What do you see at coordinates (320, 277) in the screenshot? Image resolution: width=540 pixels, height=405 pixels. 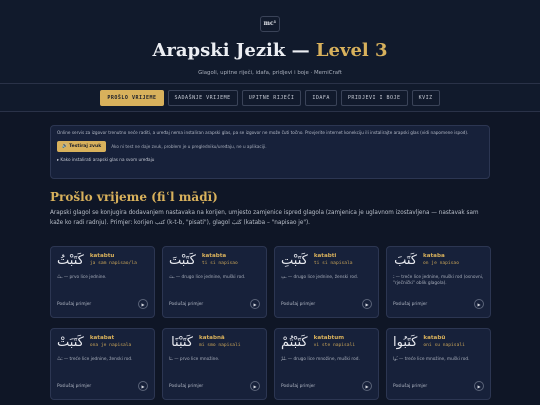 I see `suffix-description: ـتِ — drugo lice jednine, ženski rod.` at bounding box center [320, 277].